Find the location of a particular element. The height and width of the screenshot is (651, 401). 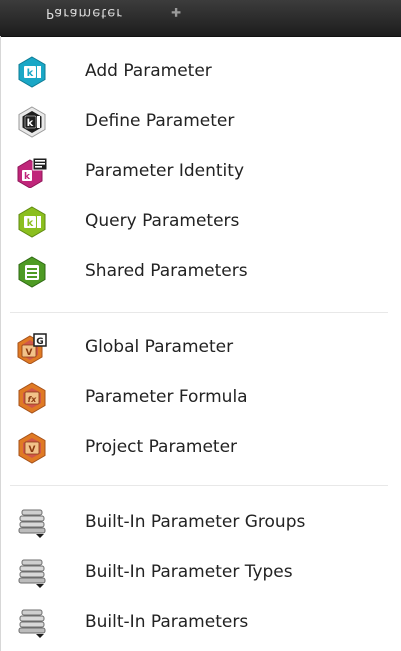

define-parameter-icon: k is located at coordinates (32, 122).